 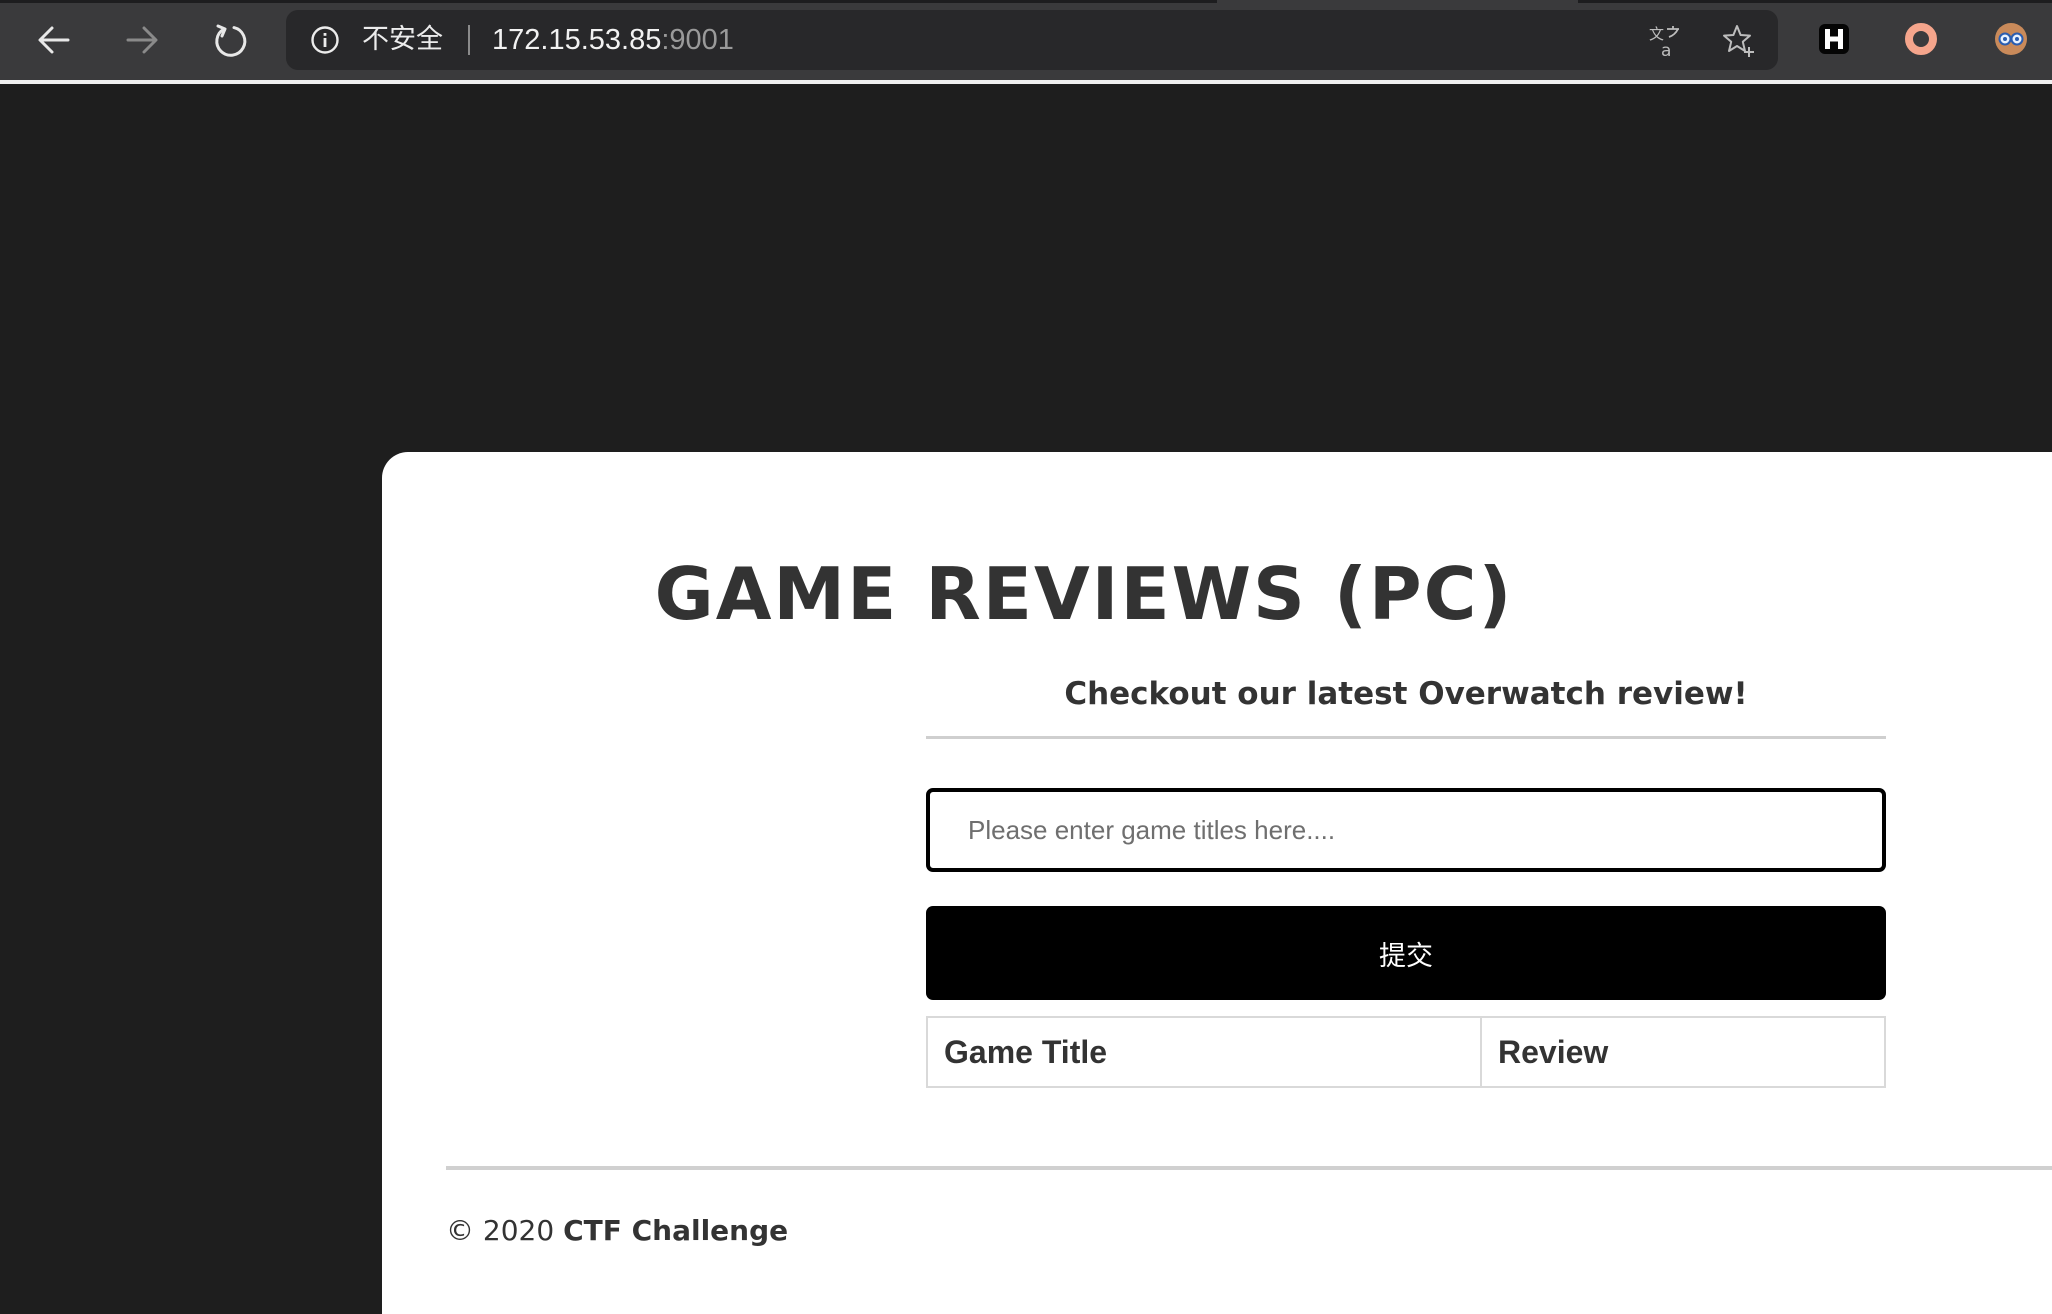 I want to click on footer-copyright: © 2020, so click(x=500, y=1230).